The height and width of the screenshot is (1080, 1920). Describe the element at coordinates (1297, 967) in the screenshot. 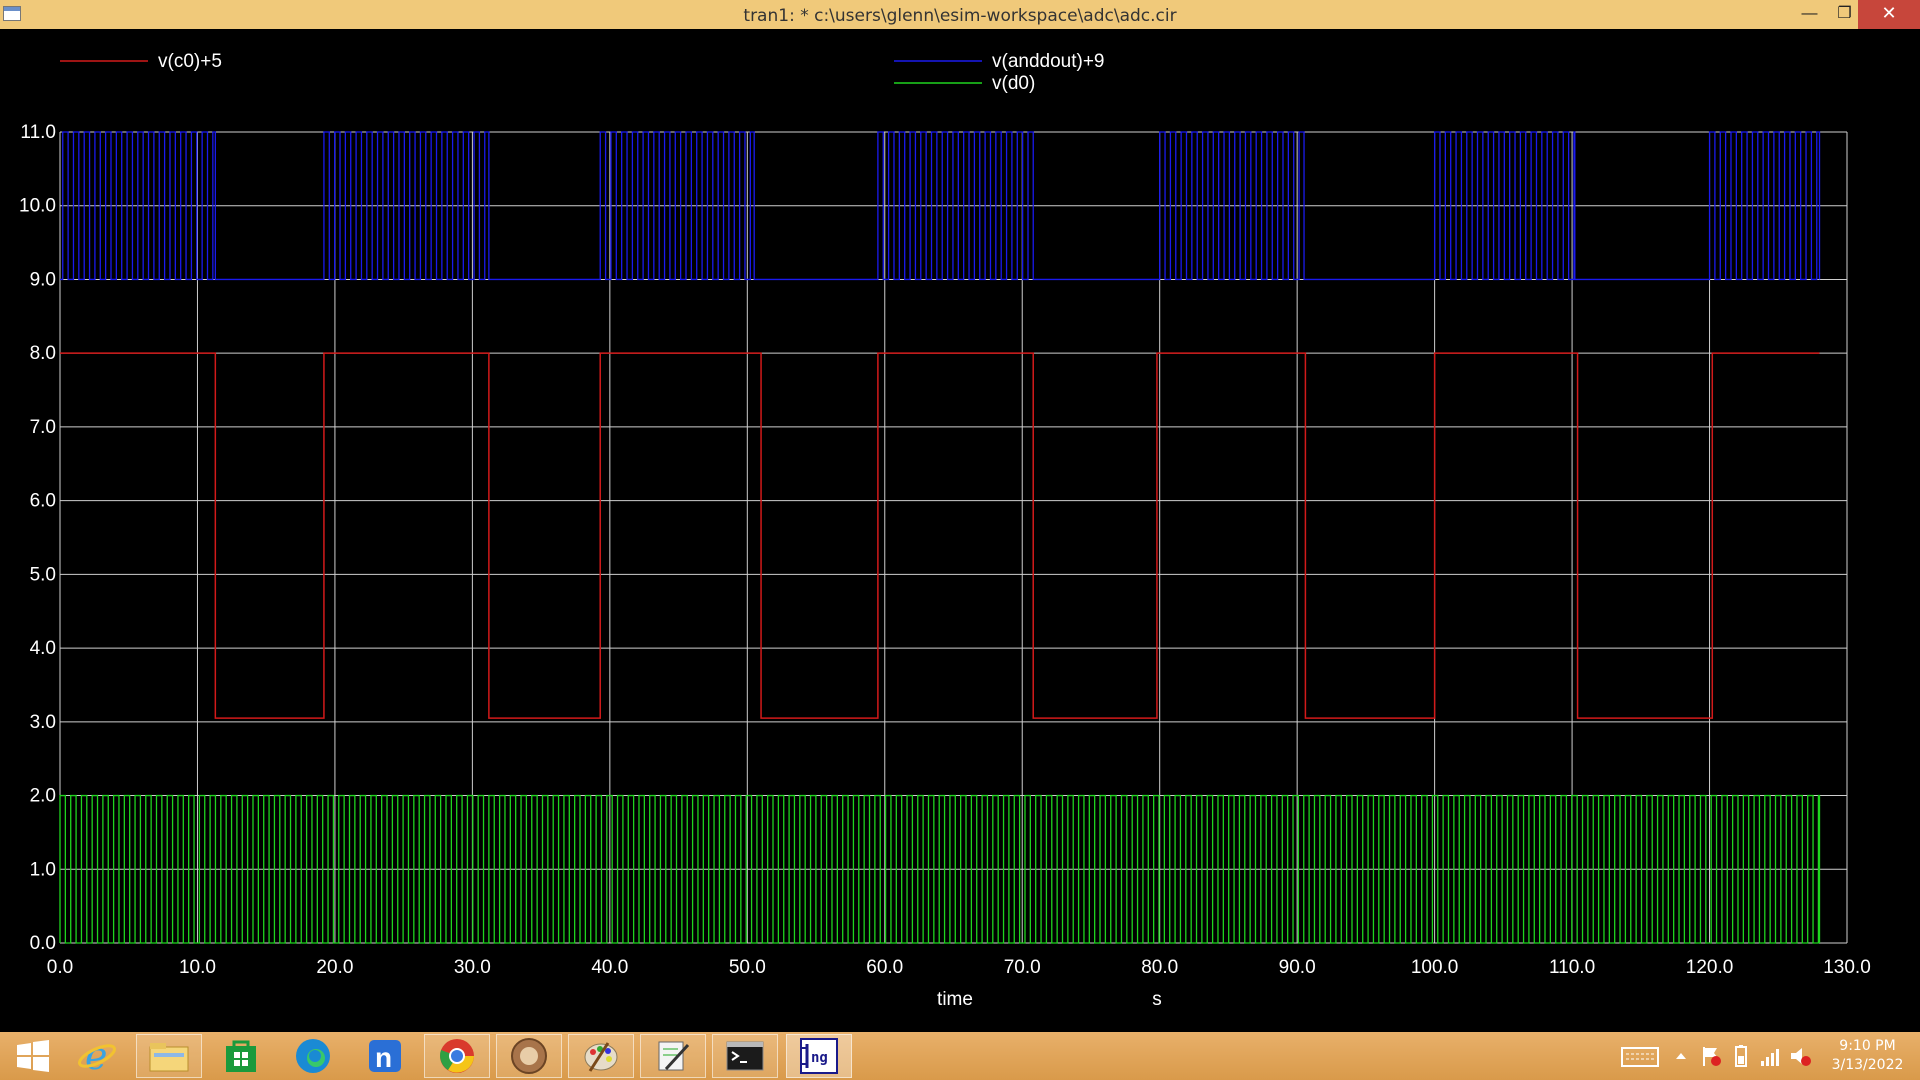

I see `x-tick-label: 90.0` at that location.